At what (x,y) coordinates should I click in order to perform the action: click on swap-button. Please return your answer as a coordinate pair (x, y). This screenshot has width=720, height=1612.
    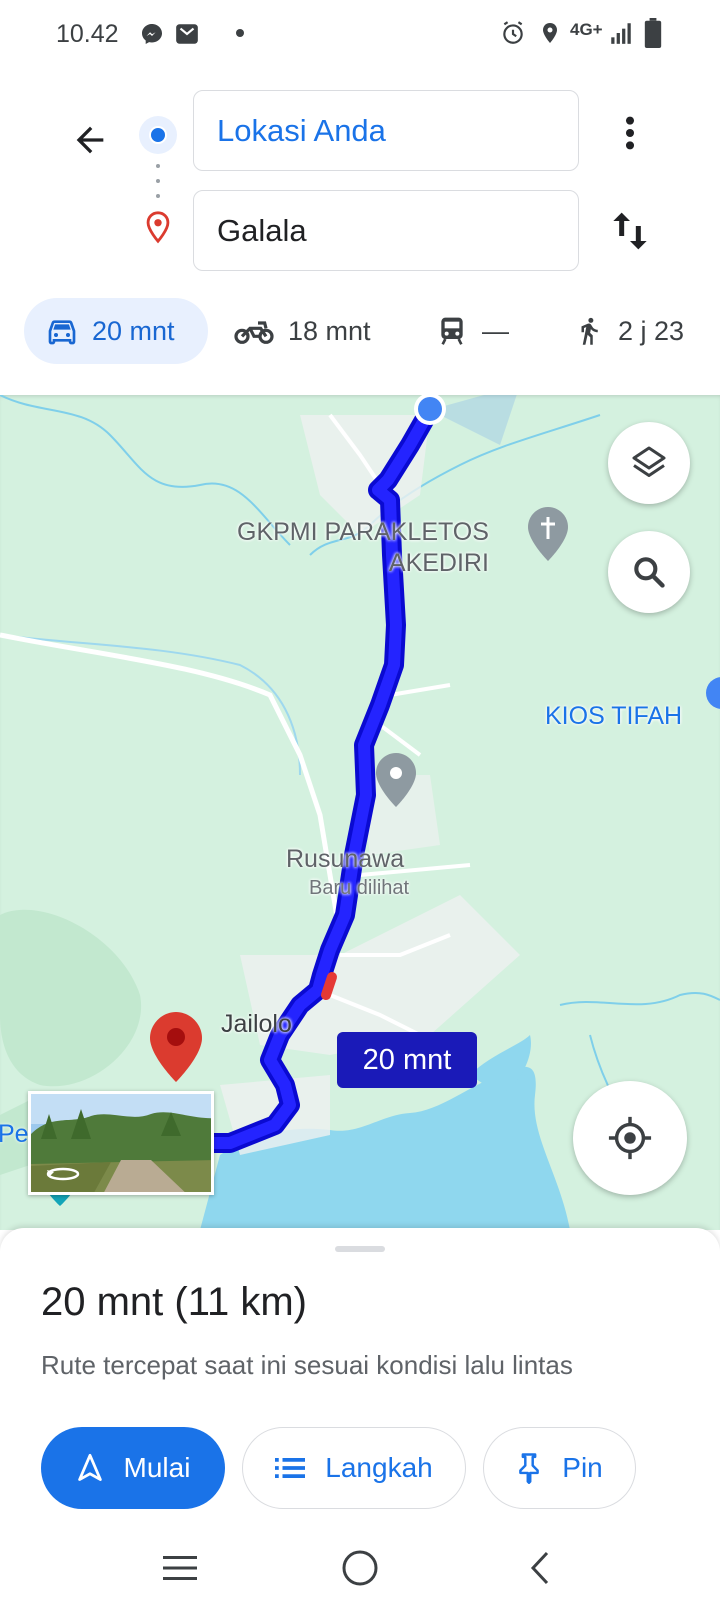
    Looking at the image, I should click on (630, 231).